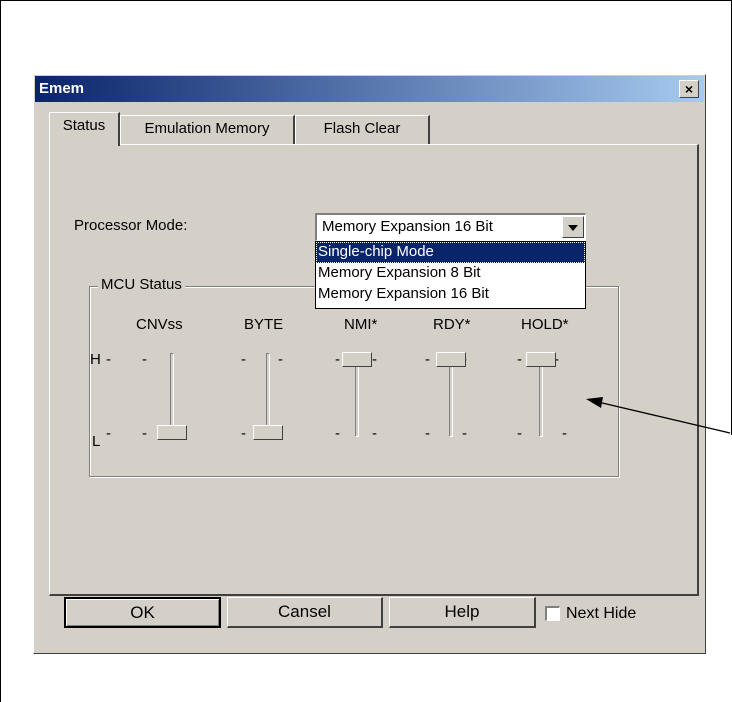 The height and width of the screenshot is (702, 732). Describe the element at coordinates (450, 294) in the screenshot. I see `option-memory-expansion-16-bit: Memory Expansion 16 Bit` at that location.